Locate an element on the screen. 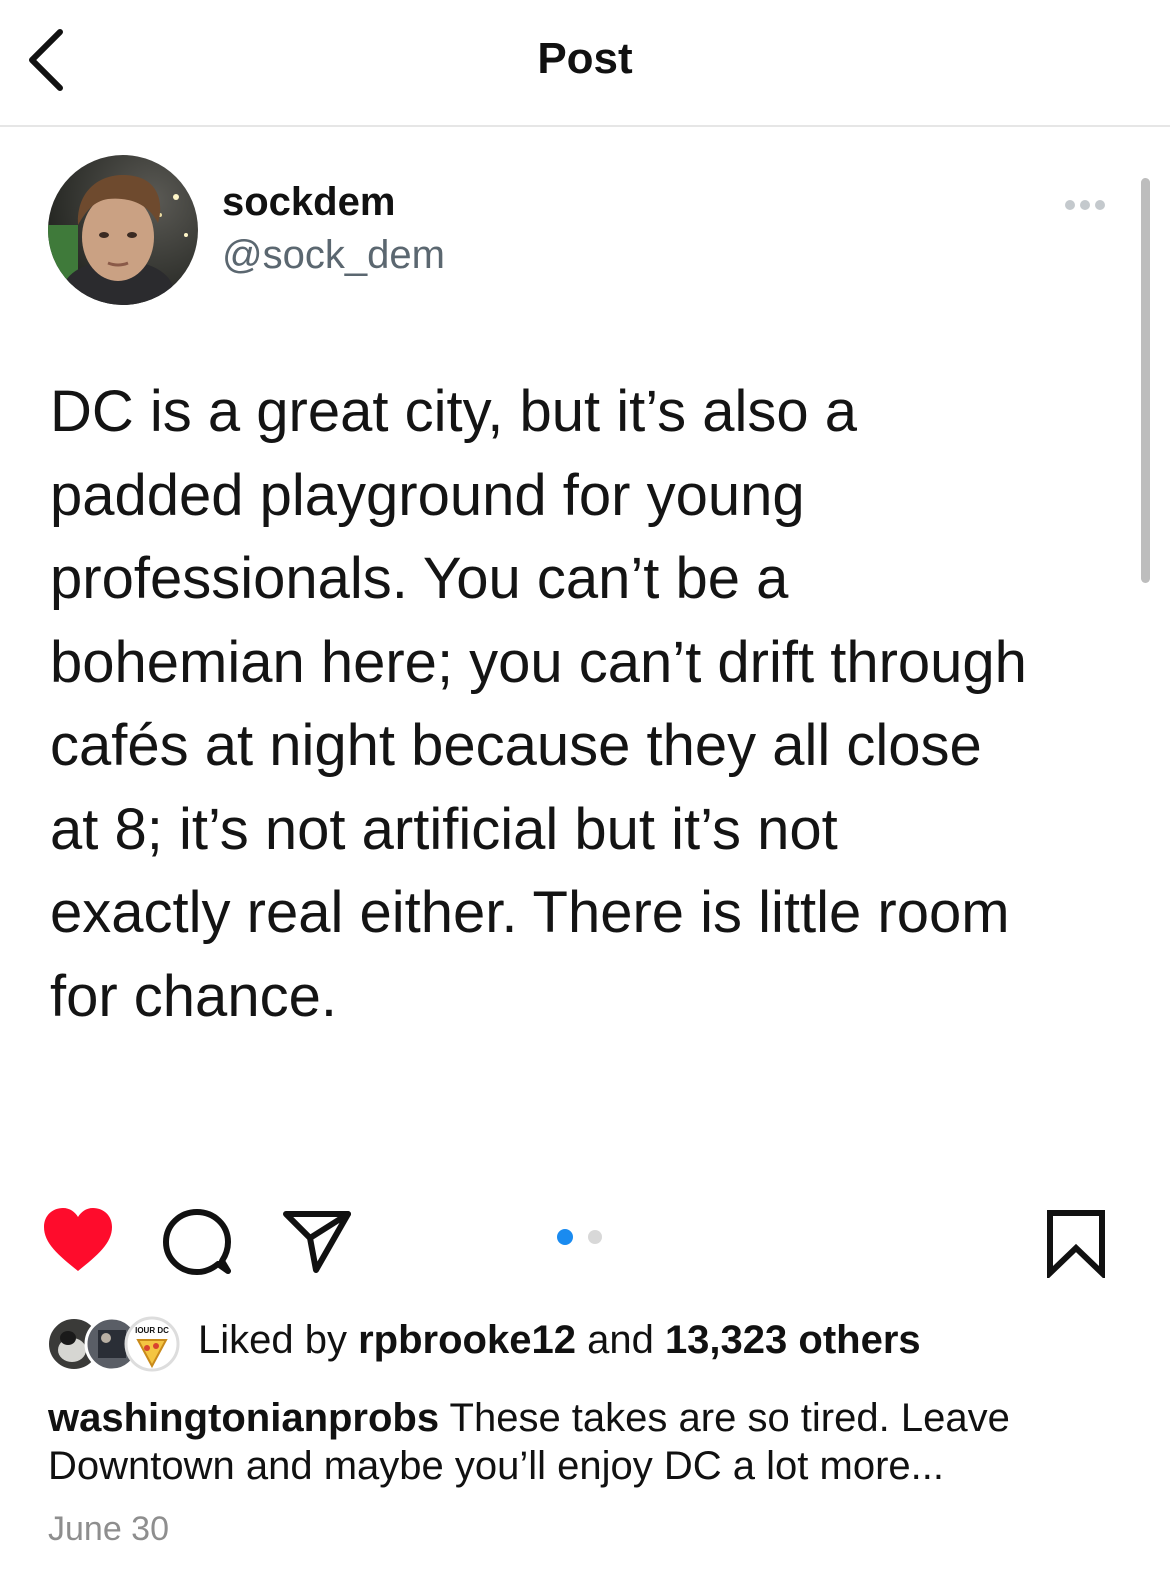  comment-icon is located at coordinates (197, 1242).